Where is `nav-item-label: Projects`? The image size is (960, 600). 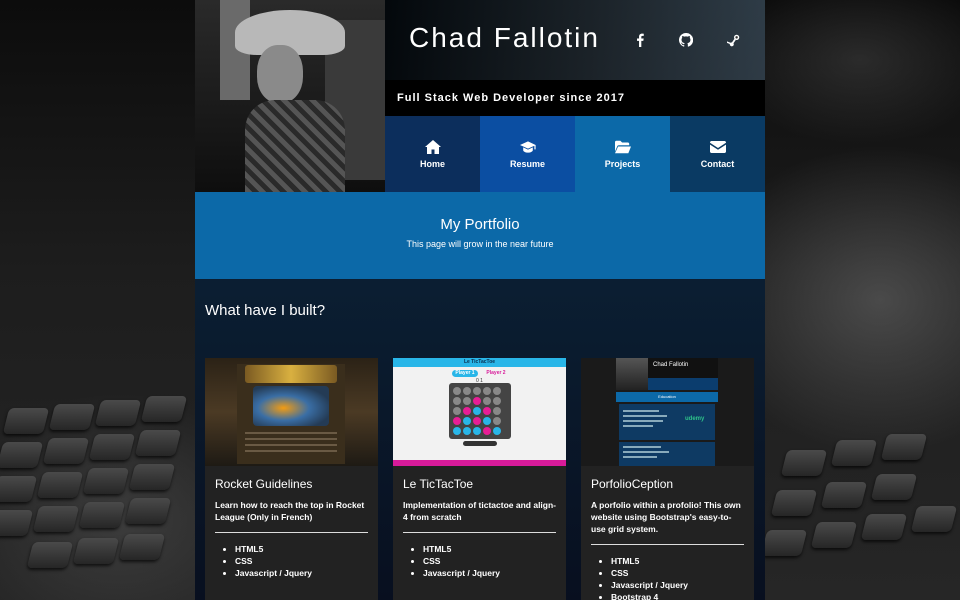
nav-item-label: Projects is located at coordinates (622, 163).